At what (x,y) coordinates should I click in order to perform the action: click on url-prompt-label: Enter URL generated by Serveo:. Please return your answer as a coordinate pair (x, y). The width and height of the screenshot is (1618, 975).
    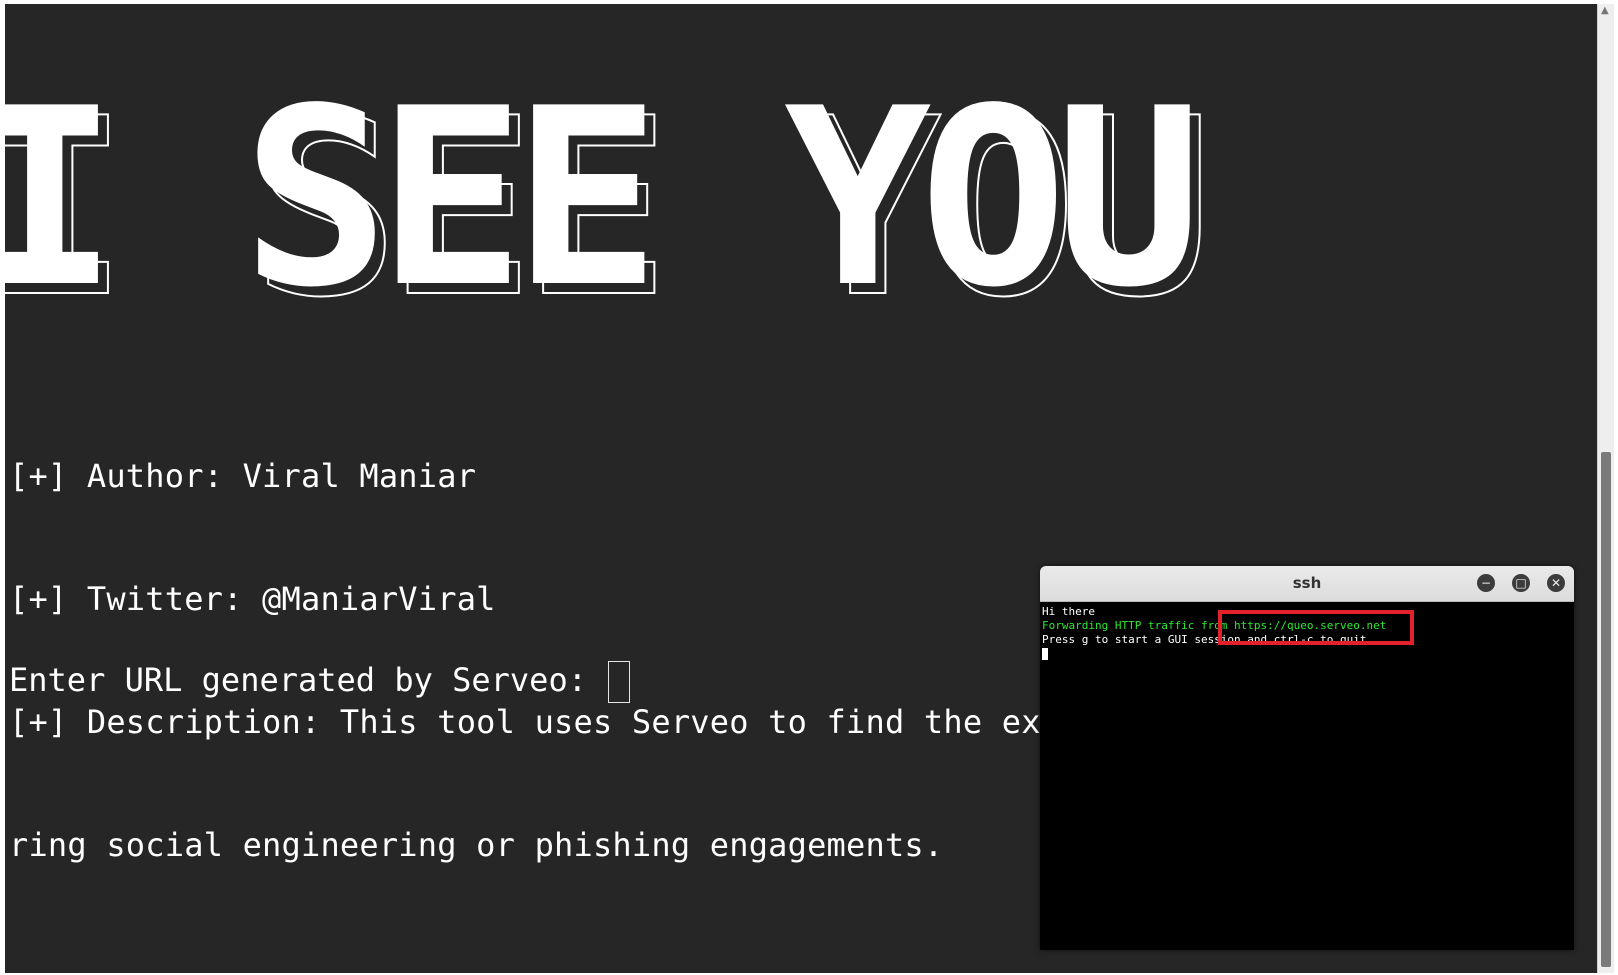
    Looking at the image, I should click on (308, 680).